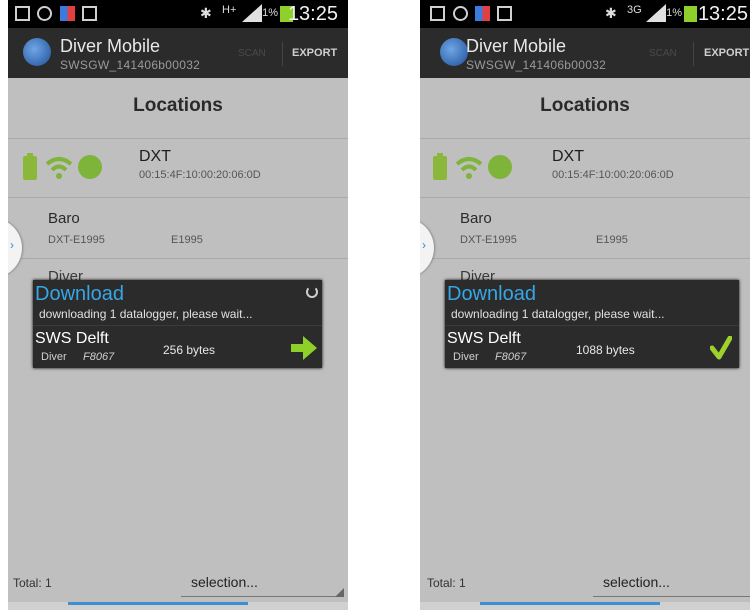 The height and width of the screenshot is (610, 750). What do you see at coordinates (339, 592) in the screenshot?
I see `dropdown-corner-icon` at bounding box center [339, 592].